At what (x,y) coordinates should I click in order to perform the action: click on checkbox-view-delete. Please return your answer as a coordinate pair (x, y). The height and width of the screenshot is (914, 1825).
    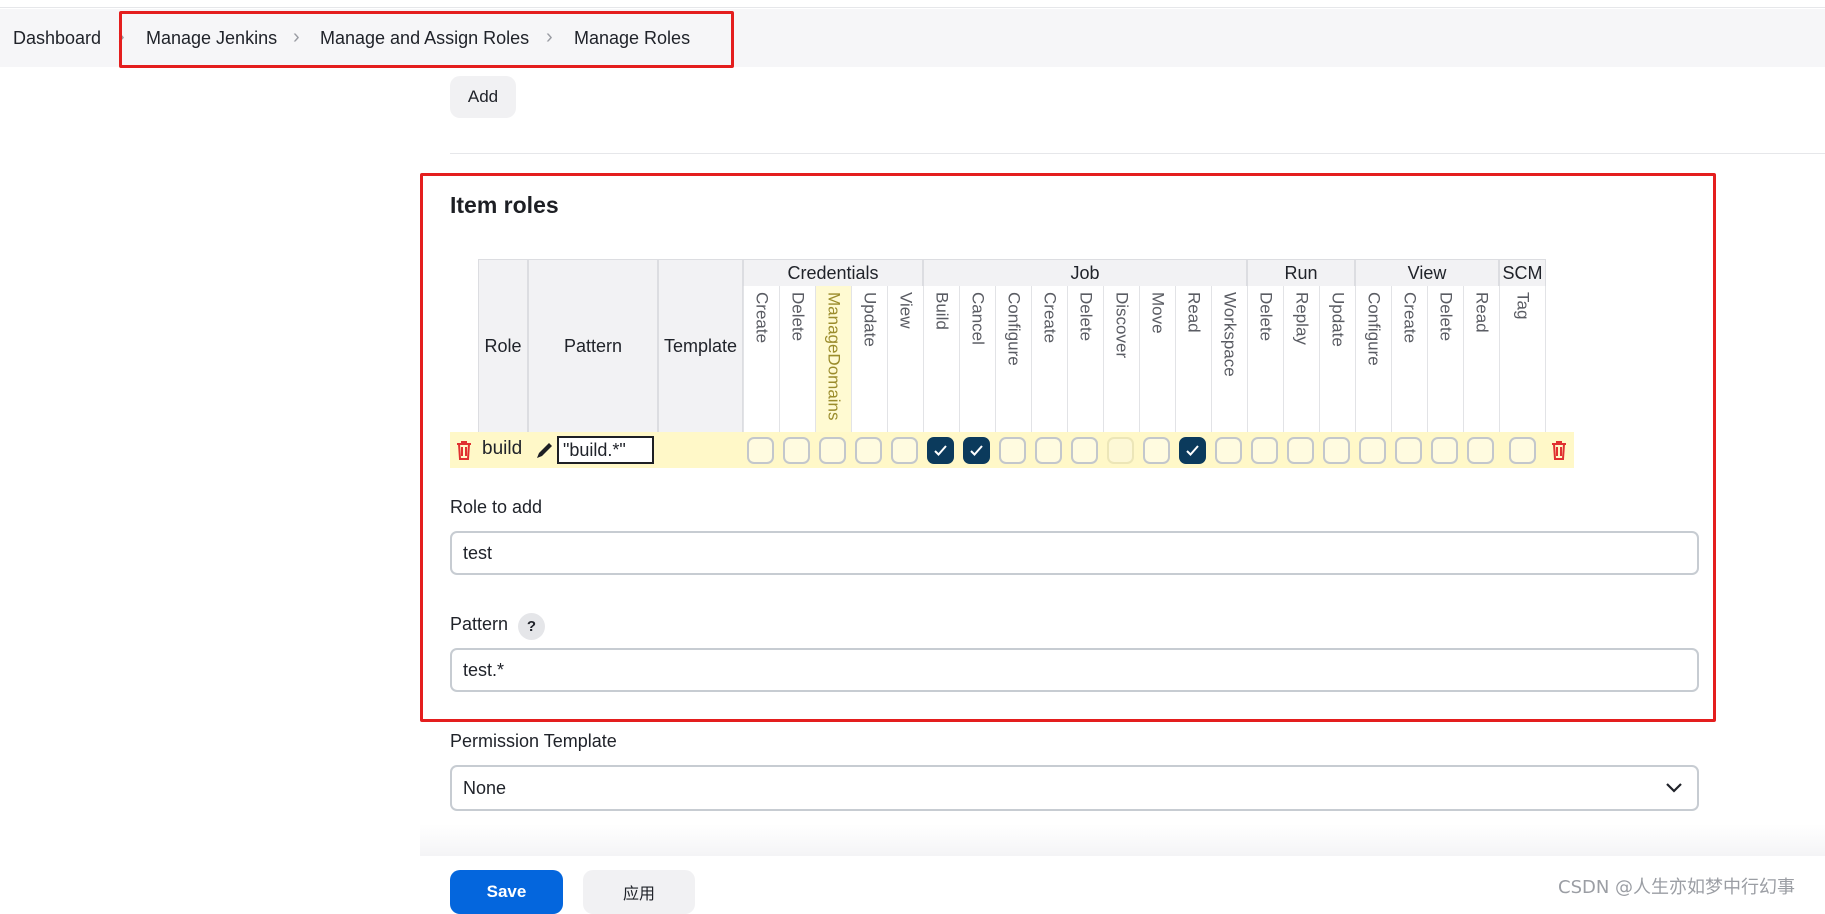
    Looking at the image, I should click on (1444, 450).